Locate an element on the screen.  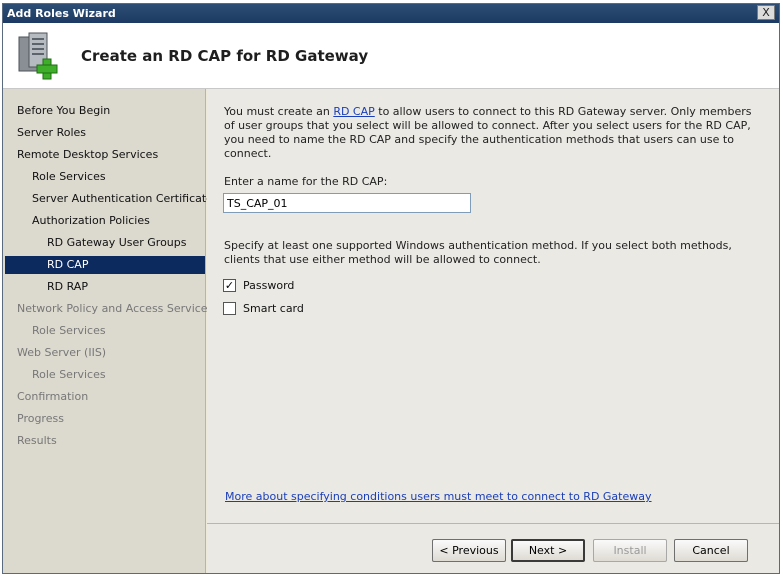
nav-item-rd-cap: RD CAP is located at coordinates (105, 265).